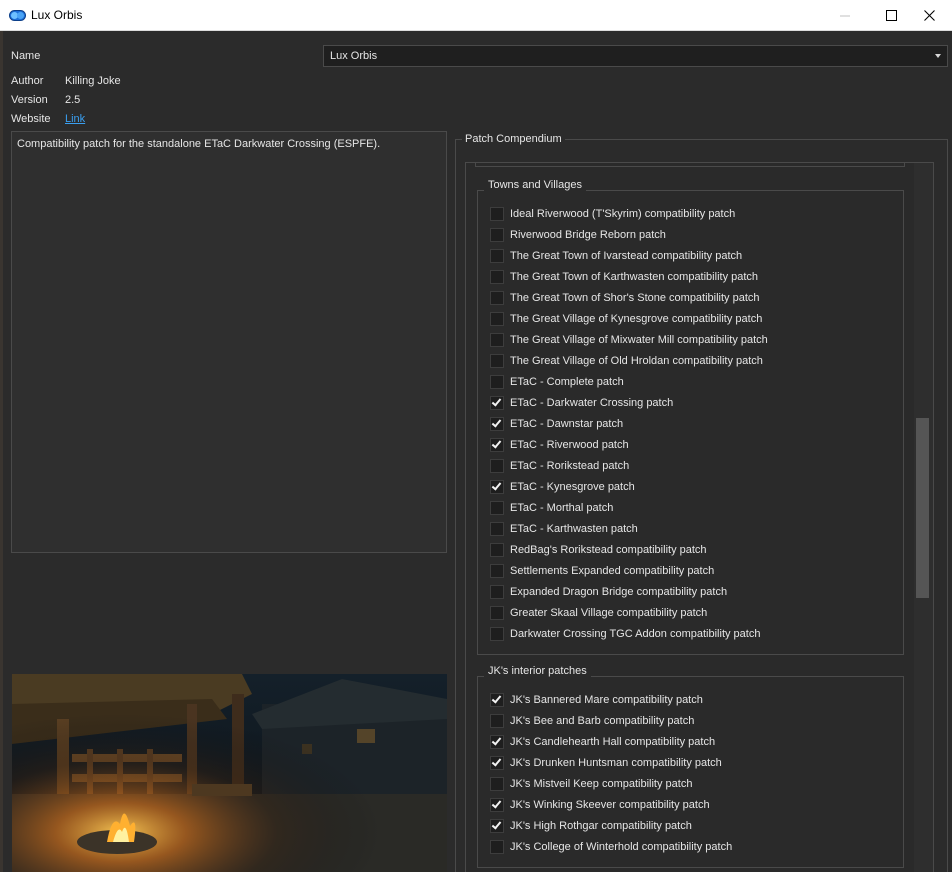 The width and height of the screenshot is (952, 872). I want to click on campfire-scene-image, so click(229, 773).